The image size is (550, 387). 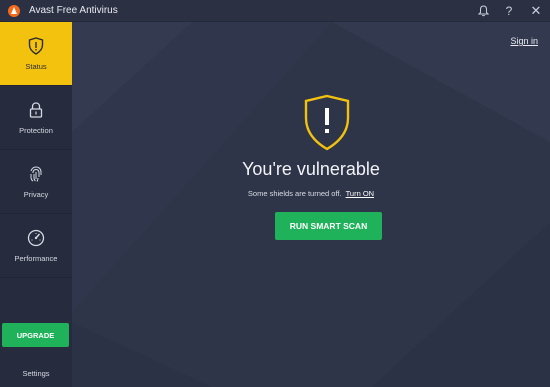 I want to click on sidebar-item-performance: Performance, so click(x=36, y=246).